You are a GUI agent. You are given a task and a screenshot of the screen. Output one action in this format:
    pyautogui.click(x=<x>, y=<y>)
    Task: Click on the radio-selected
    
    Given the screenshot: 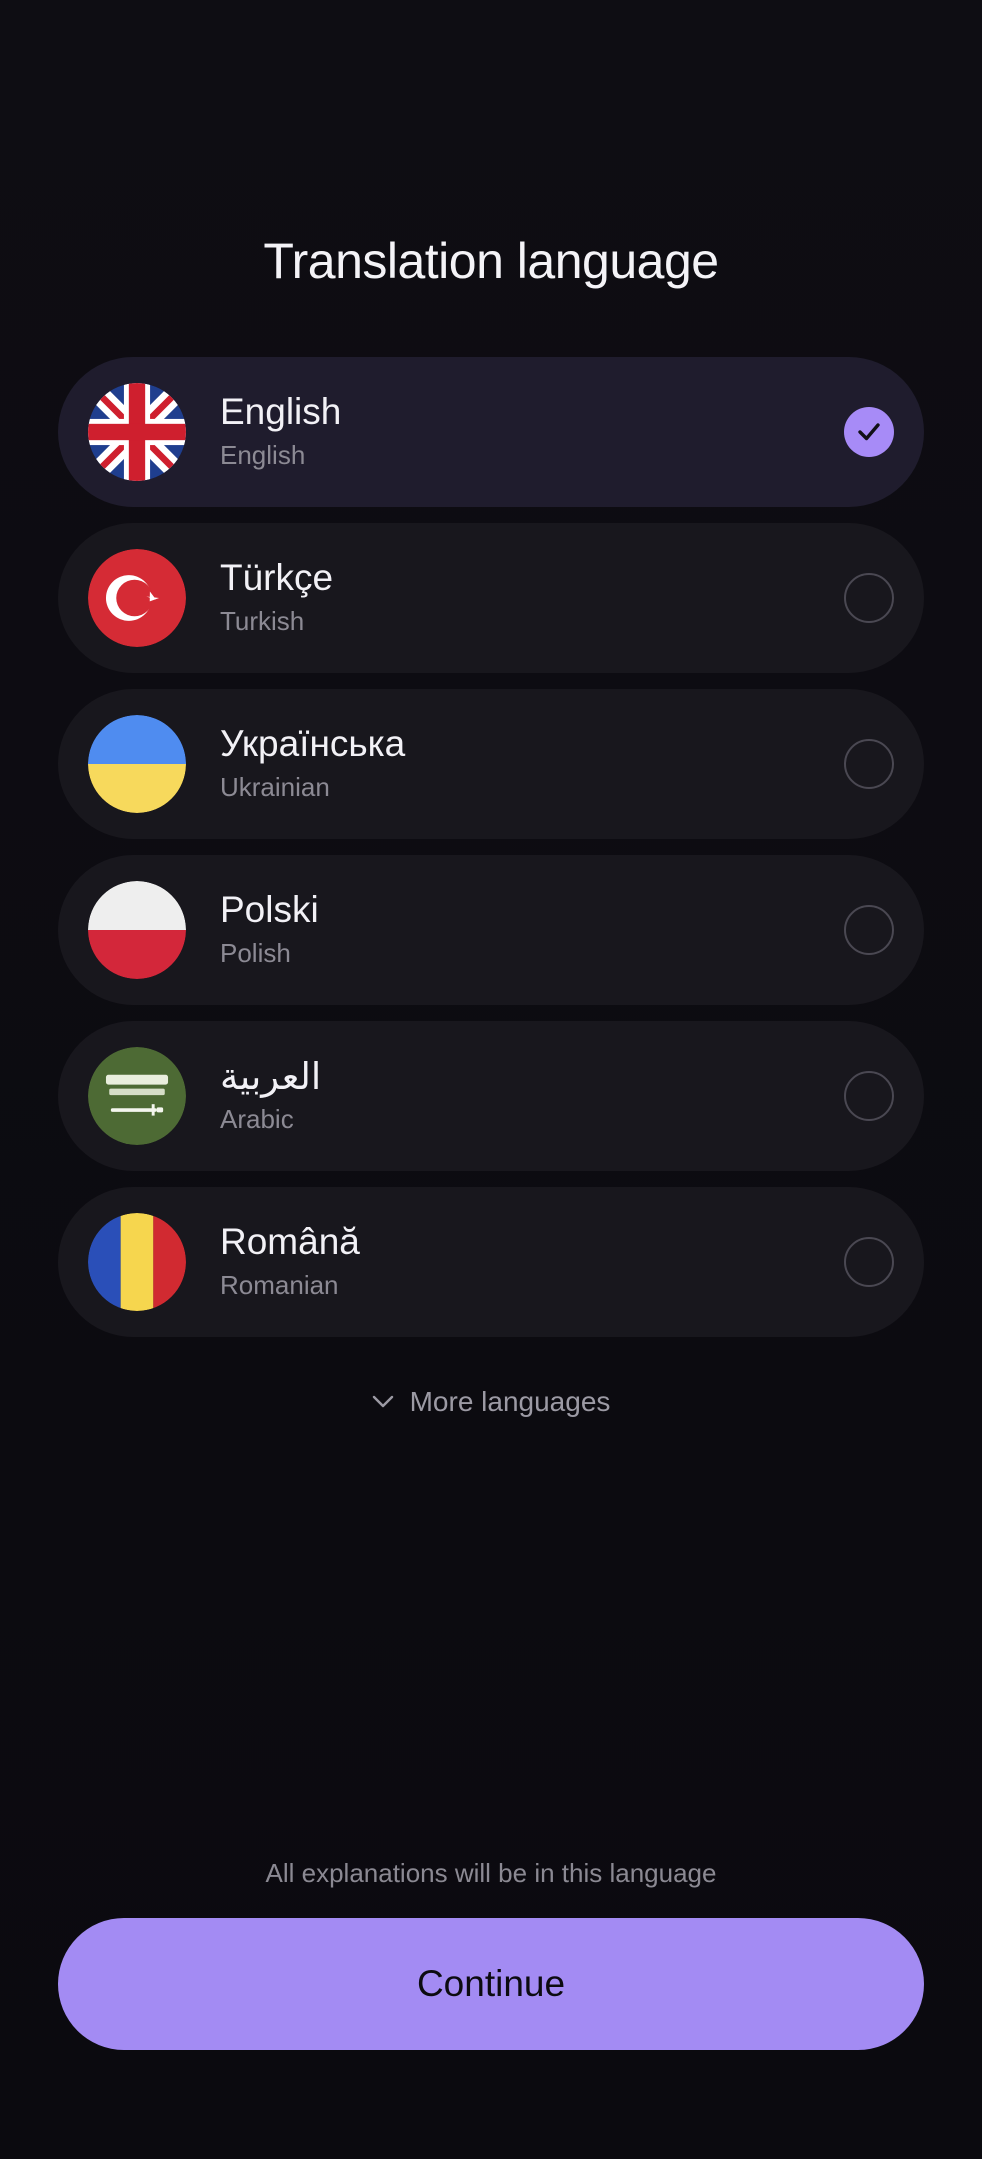 What is the action you would take?
    pyautogui.click(x=869, y=432)
    